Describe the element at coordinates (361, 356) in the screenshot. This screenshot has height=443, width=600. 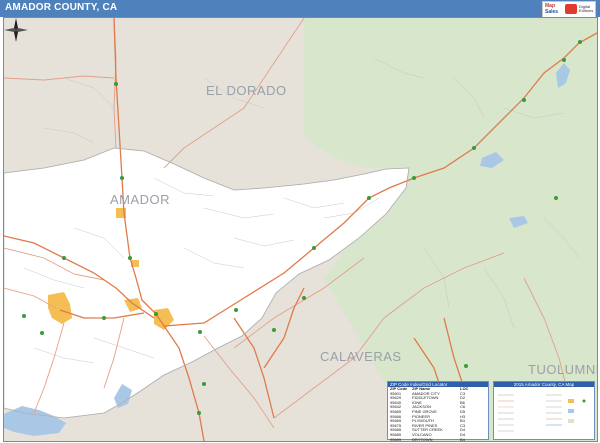
I see `county-label-calaveras: CALAVERAS` at that location.